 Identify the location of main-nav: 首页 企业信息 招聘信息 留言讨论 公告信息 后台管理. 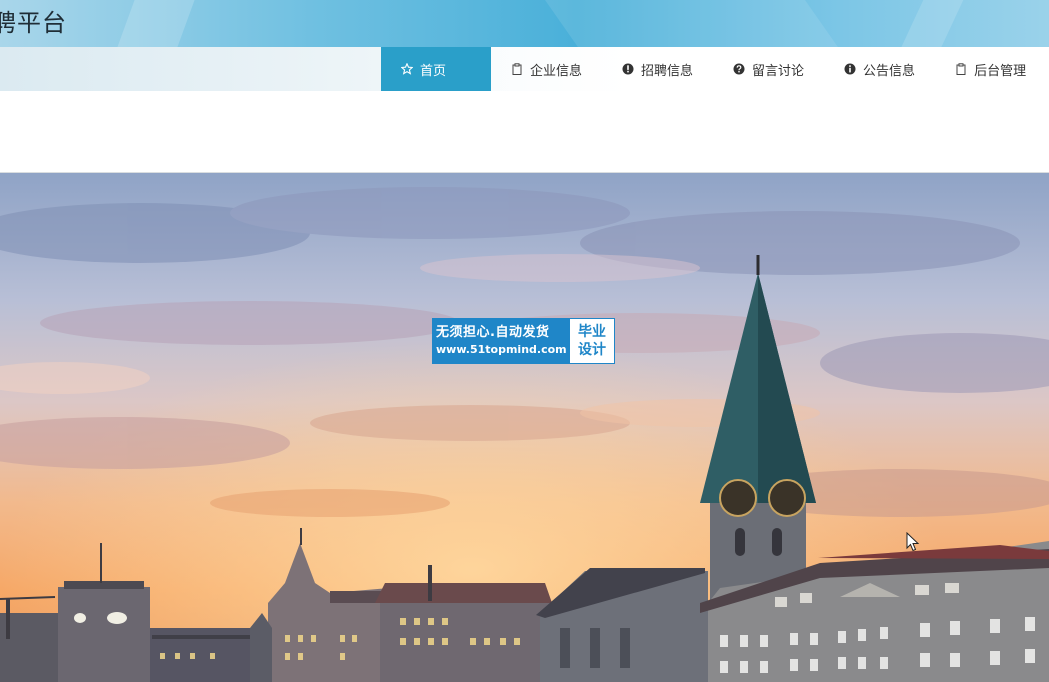
(524, 69).